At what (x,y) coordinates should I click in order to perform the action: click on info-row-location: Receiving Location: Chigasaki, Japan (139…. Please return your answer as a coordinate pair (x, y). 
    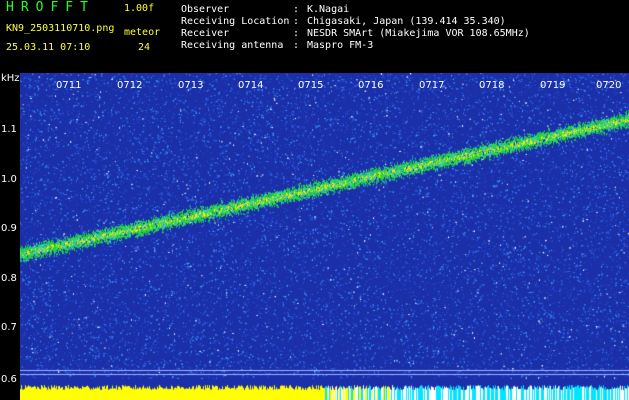
    Looking at the image, I should click on (343, 21).